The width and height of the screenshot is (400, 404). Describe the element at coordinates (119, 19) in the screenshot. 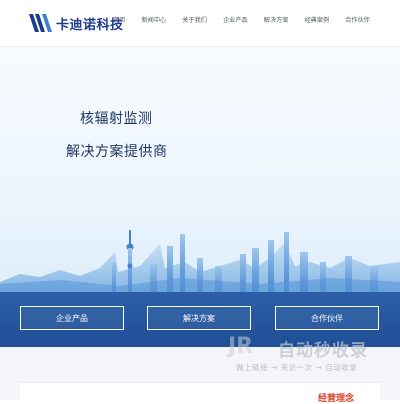

I see `nav-item-home: 首页` at that location.